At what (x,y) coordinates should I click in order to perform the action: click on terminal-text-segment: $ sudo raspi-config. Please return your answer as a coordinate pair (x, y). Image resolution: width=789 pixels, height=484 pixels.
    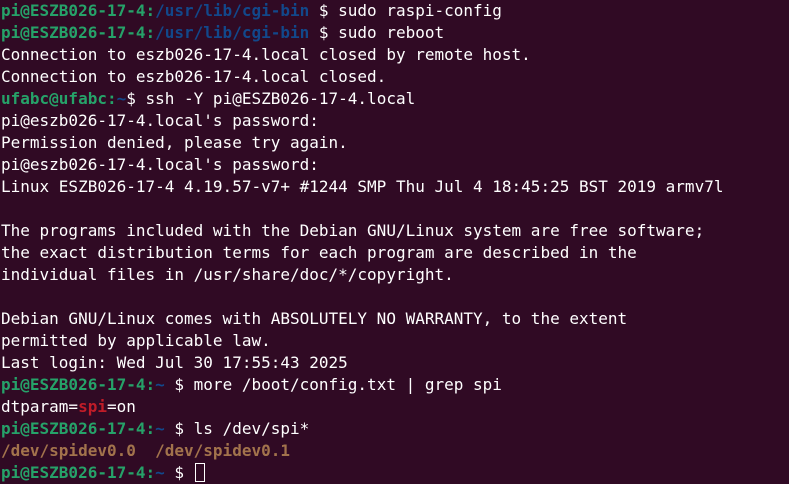
    Looking at the image, I should click on (405, 10).